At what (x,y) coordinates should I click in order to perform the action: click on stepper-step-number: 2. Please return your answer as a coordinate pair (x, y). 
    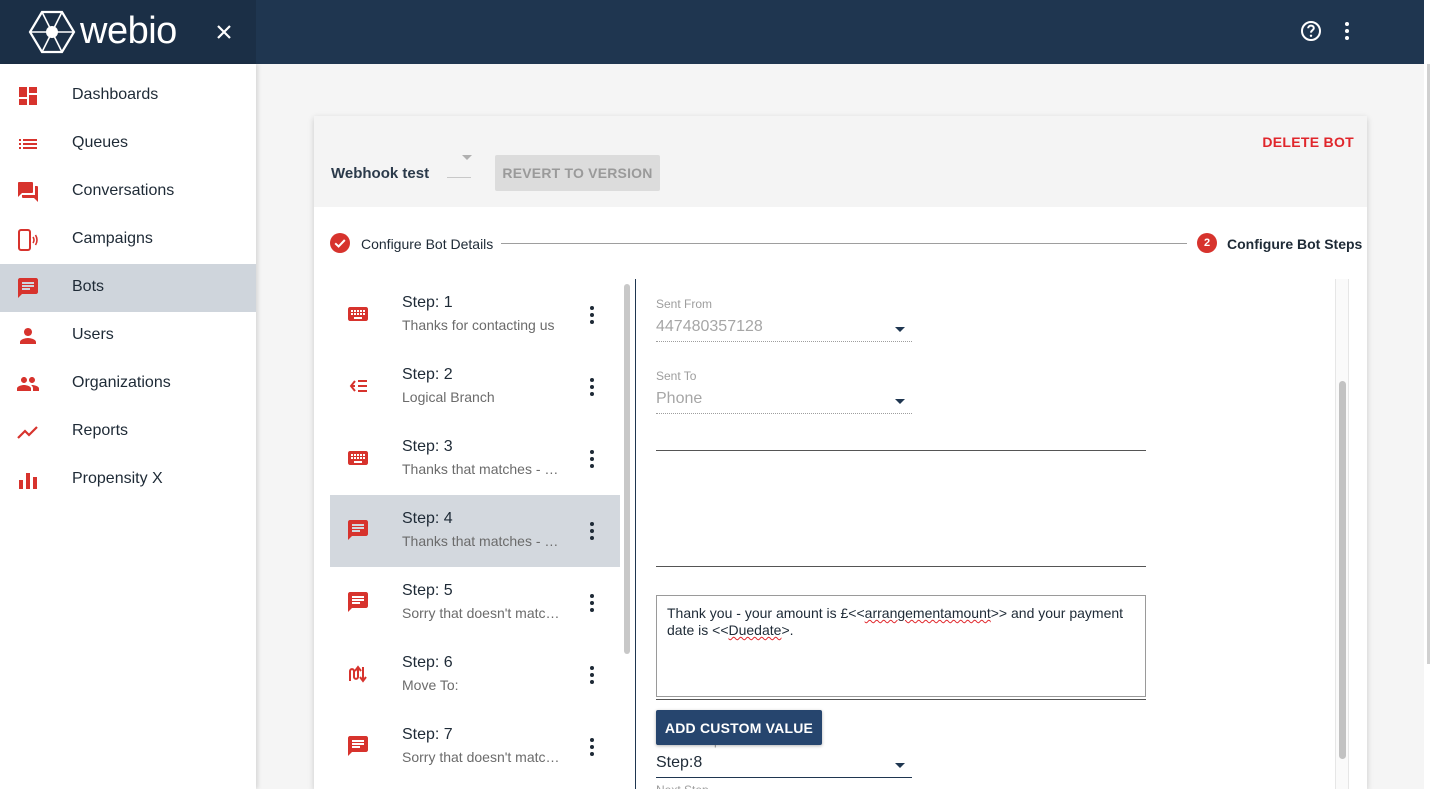
    Looking at the image, I should click on (1207, 243).